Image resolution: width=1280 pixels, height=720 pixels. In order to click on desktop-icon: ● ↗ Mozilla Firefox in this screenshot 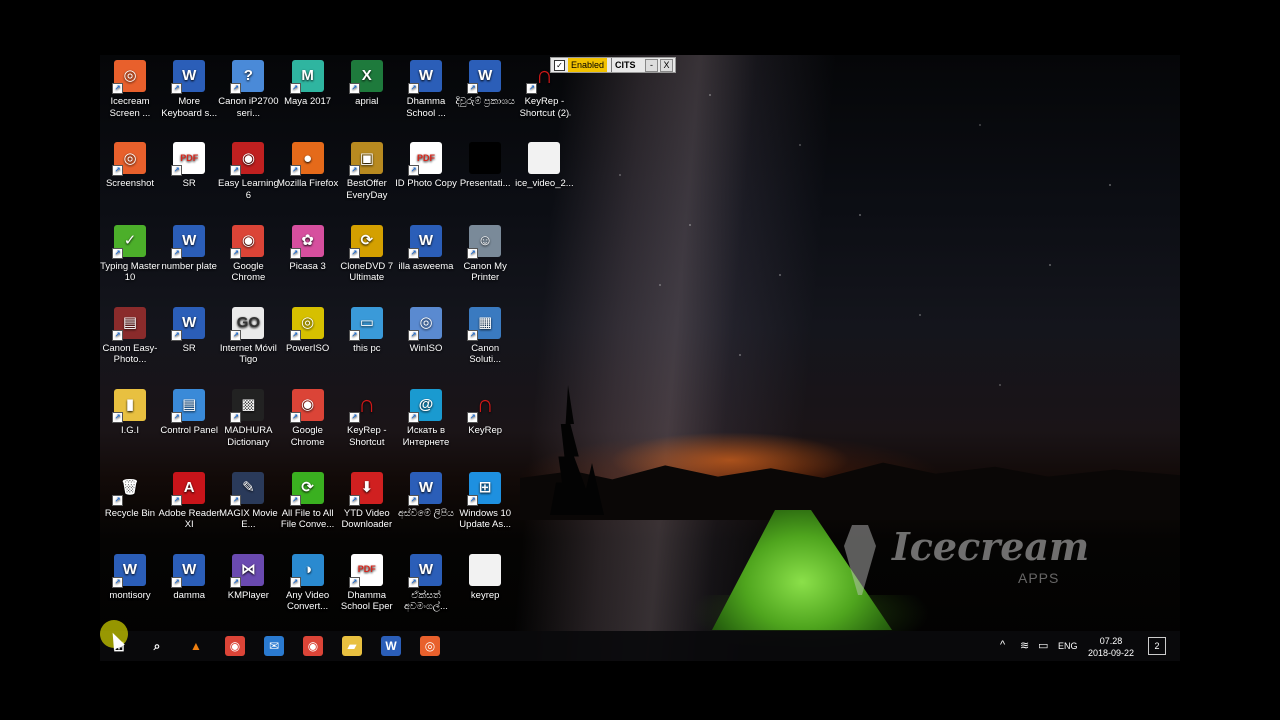, I will do `click(308, 166)`.